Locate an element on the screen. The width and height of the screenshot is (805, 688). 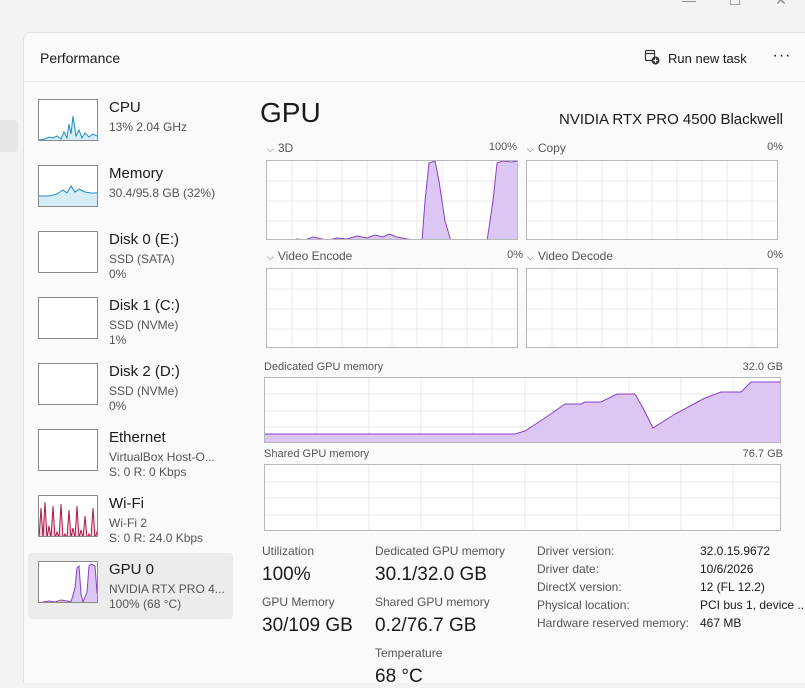
info-value: 467 MB is located at coordinates (721, 623).